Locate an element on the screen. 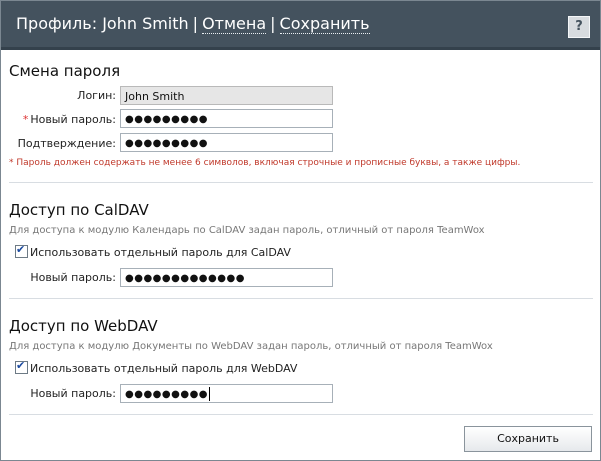 This screenshot has width=601, height=461. header-title-row: Профиль: John Smith | Отмена | Сохранить is located at coordinates (193, 24).